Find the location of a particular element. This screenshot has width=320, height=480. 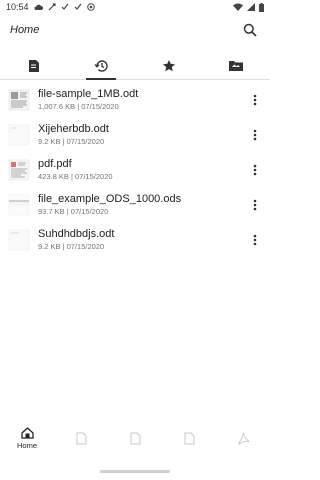

nav-pdf is located at coordinates (243, 438).